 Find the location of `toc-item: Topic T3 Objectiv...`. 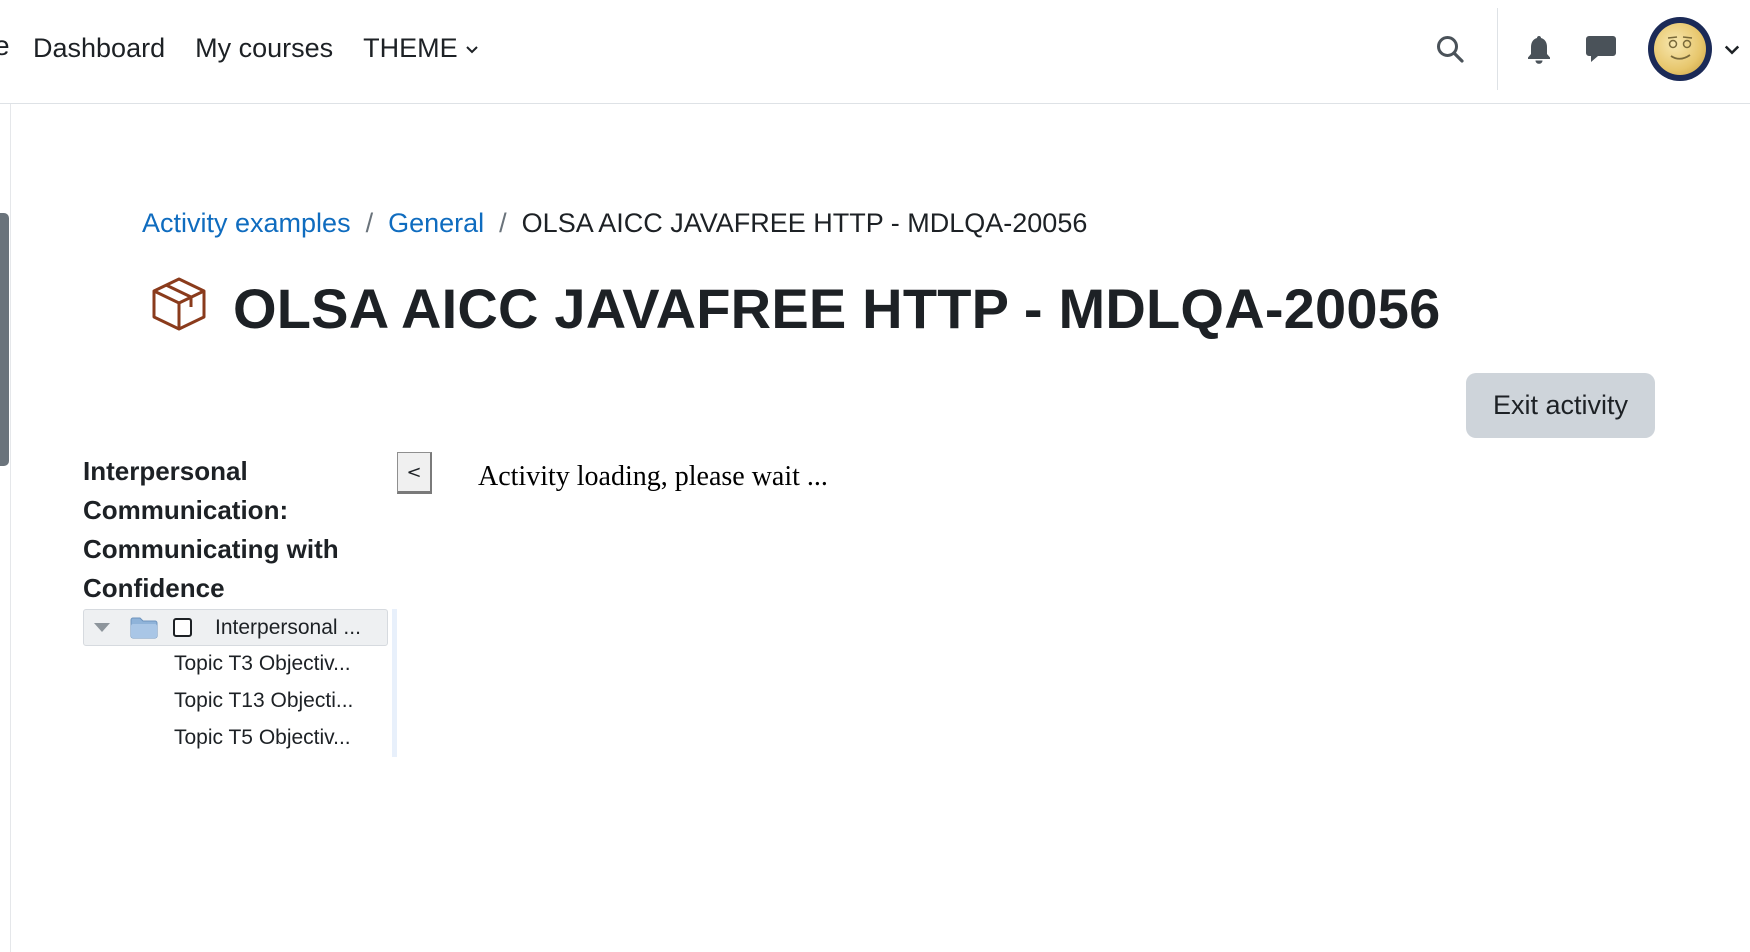

toc-item: Topic T3 Objectiv... is located at coordinates (262, 664).